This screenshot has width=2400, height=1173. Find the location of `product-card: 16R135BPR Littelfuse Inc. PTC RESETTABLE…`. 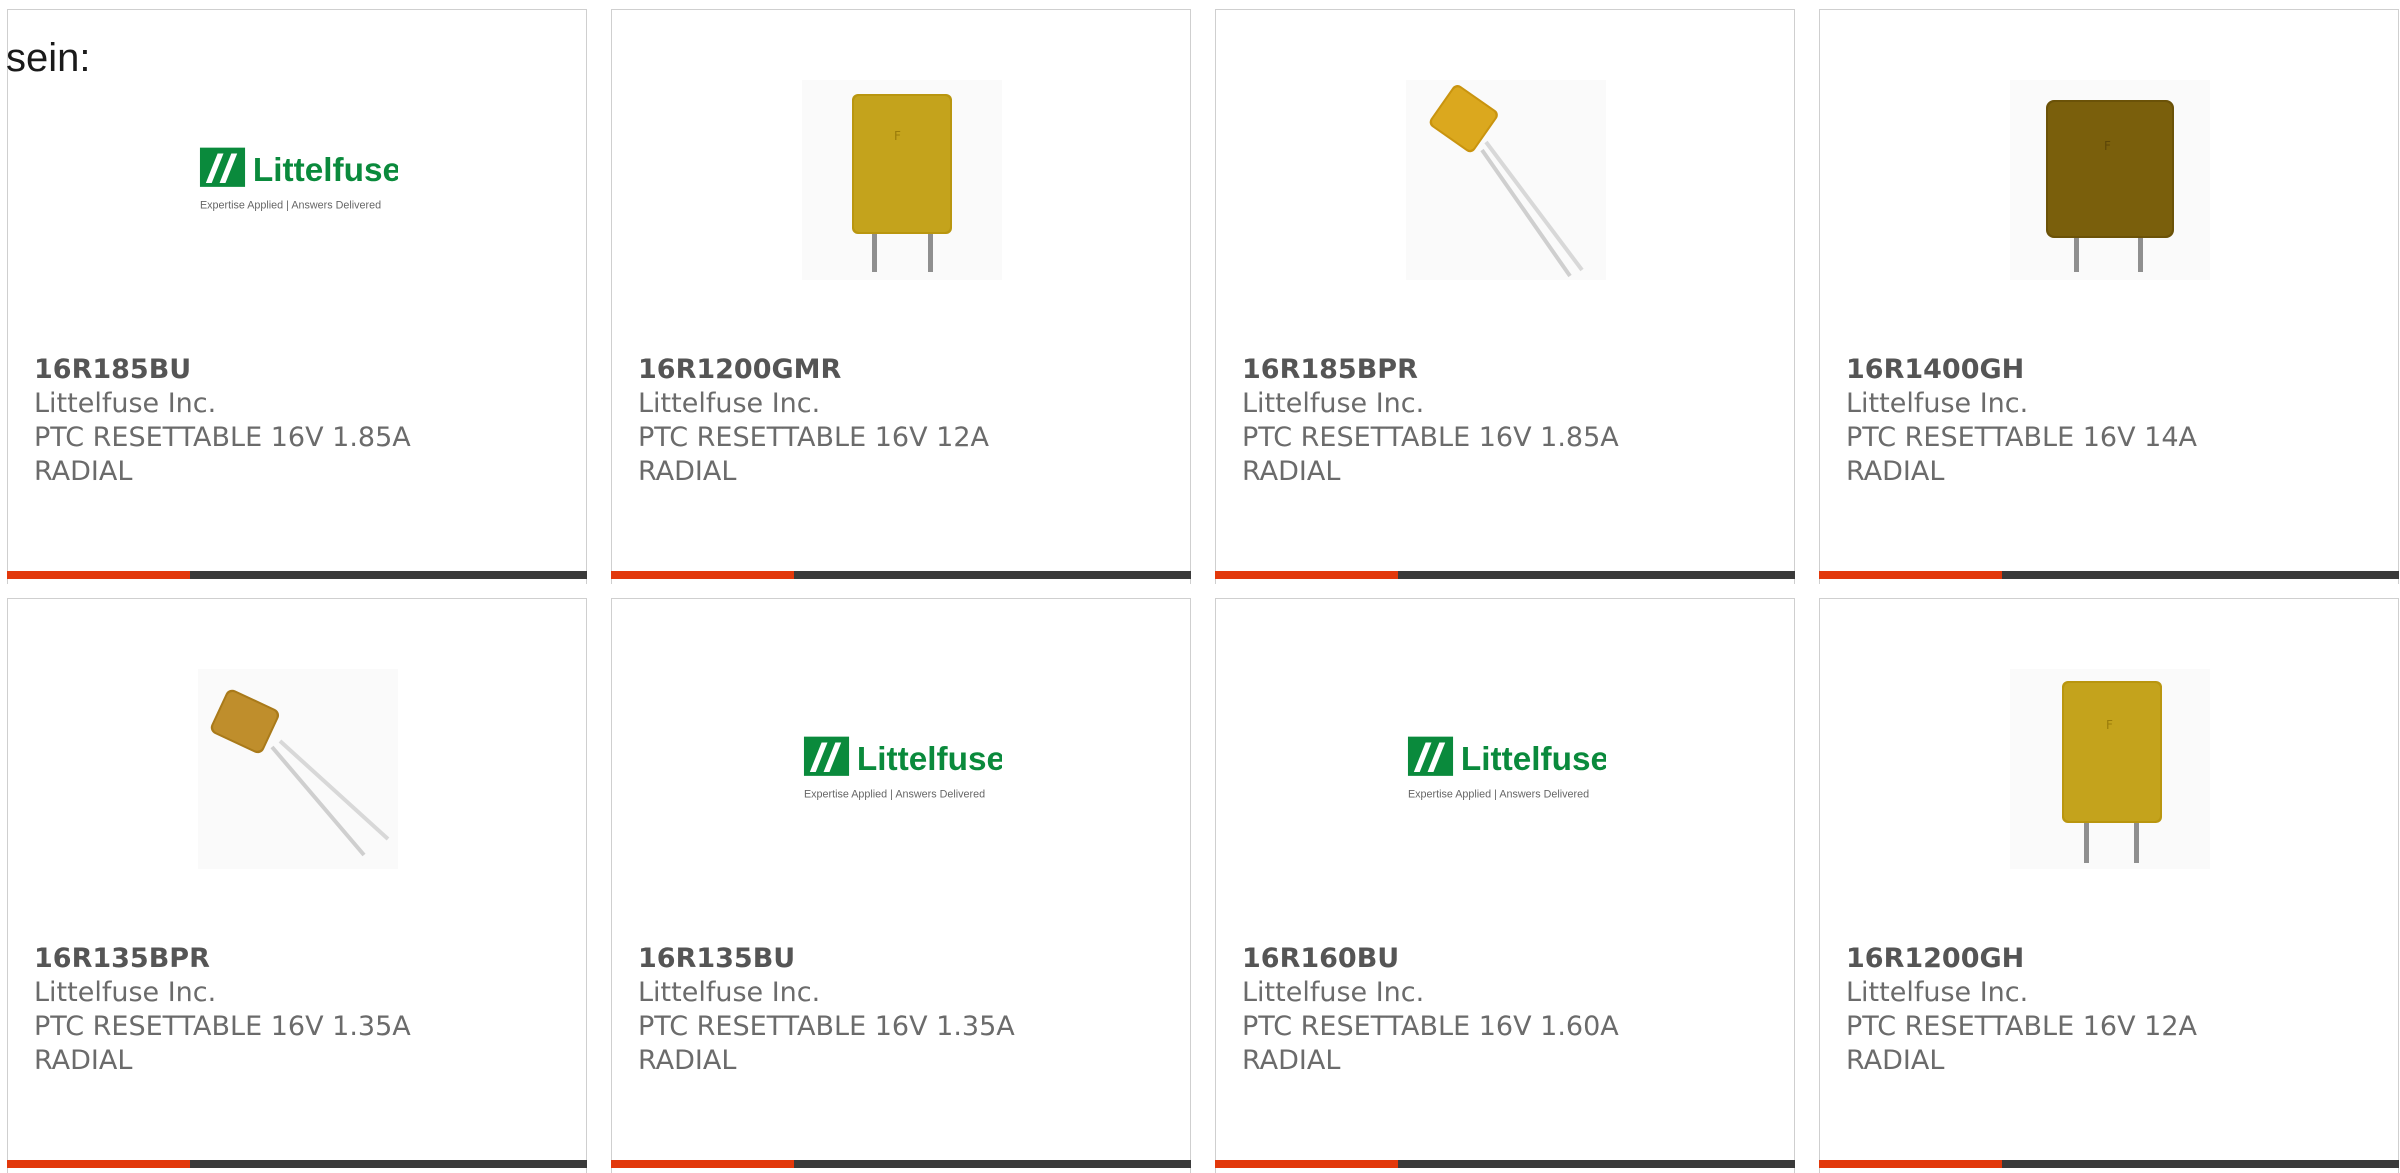

product-card: 16R135BPR Littelfuse Inc. PTC RESETTABLE… is located at coordinates (297, 885).